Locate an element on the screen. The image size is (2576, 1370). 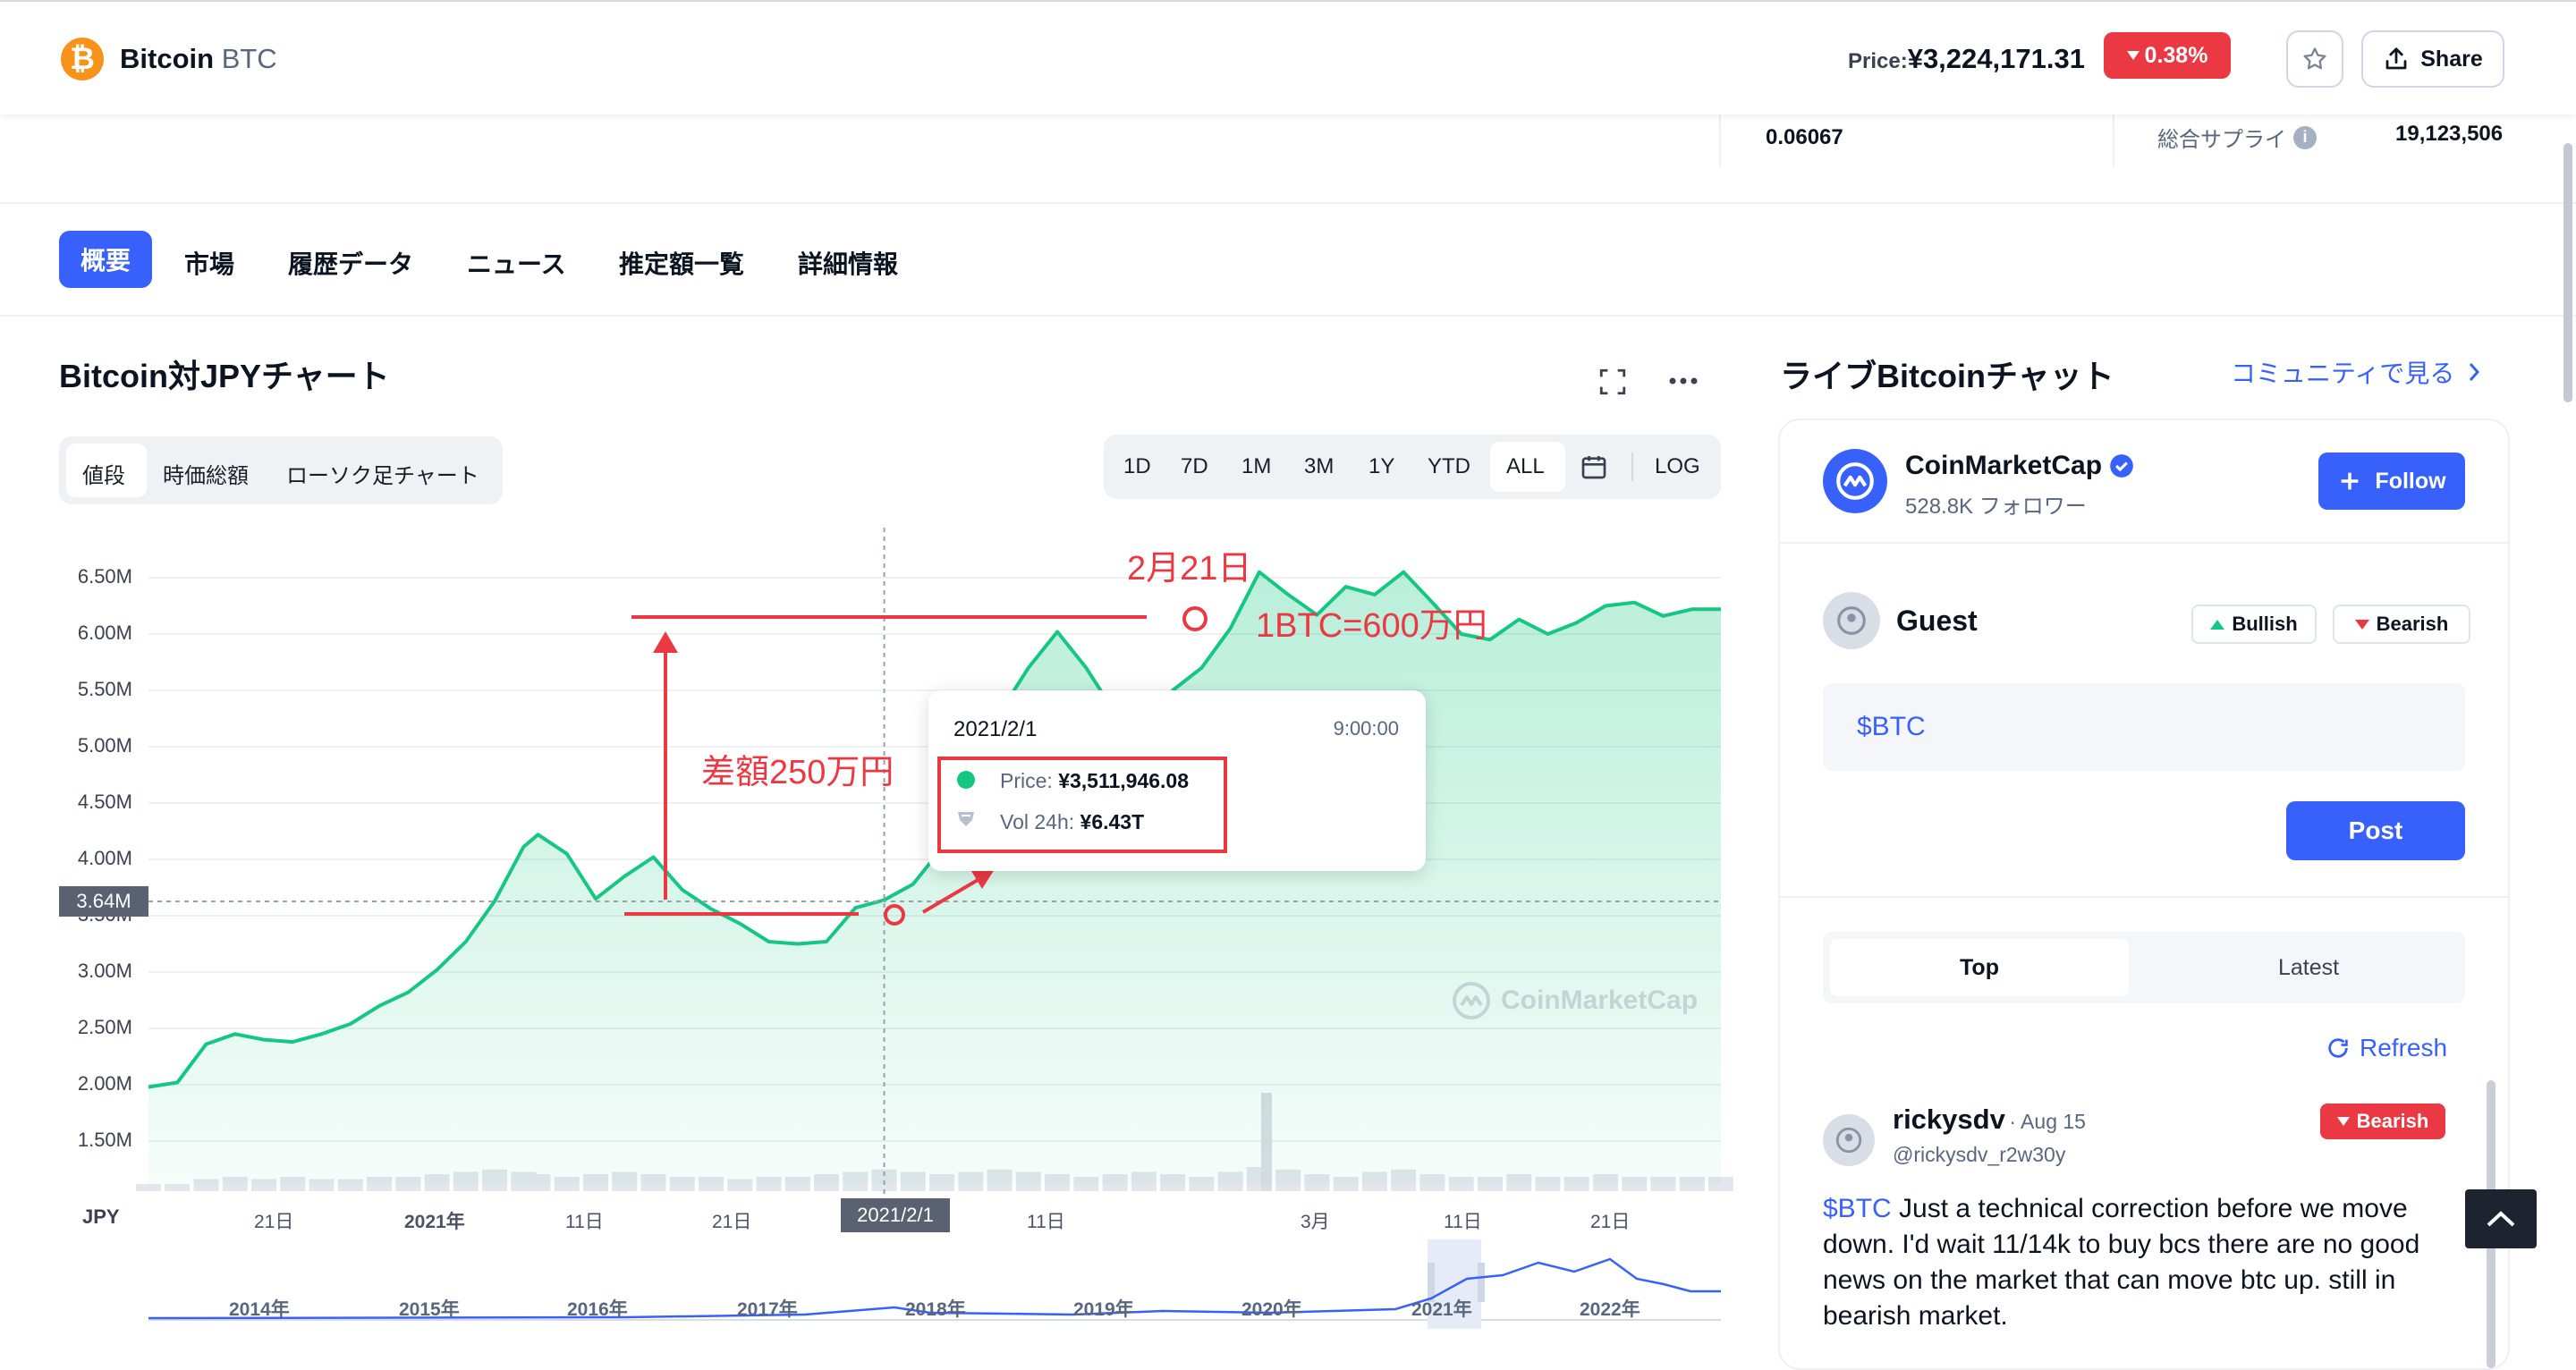
follower-count: 528.8K フォロワー is located at coordinates (1996, 507).